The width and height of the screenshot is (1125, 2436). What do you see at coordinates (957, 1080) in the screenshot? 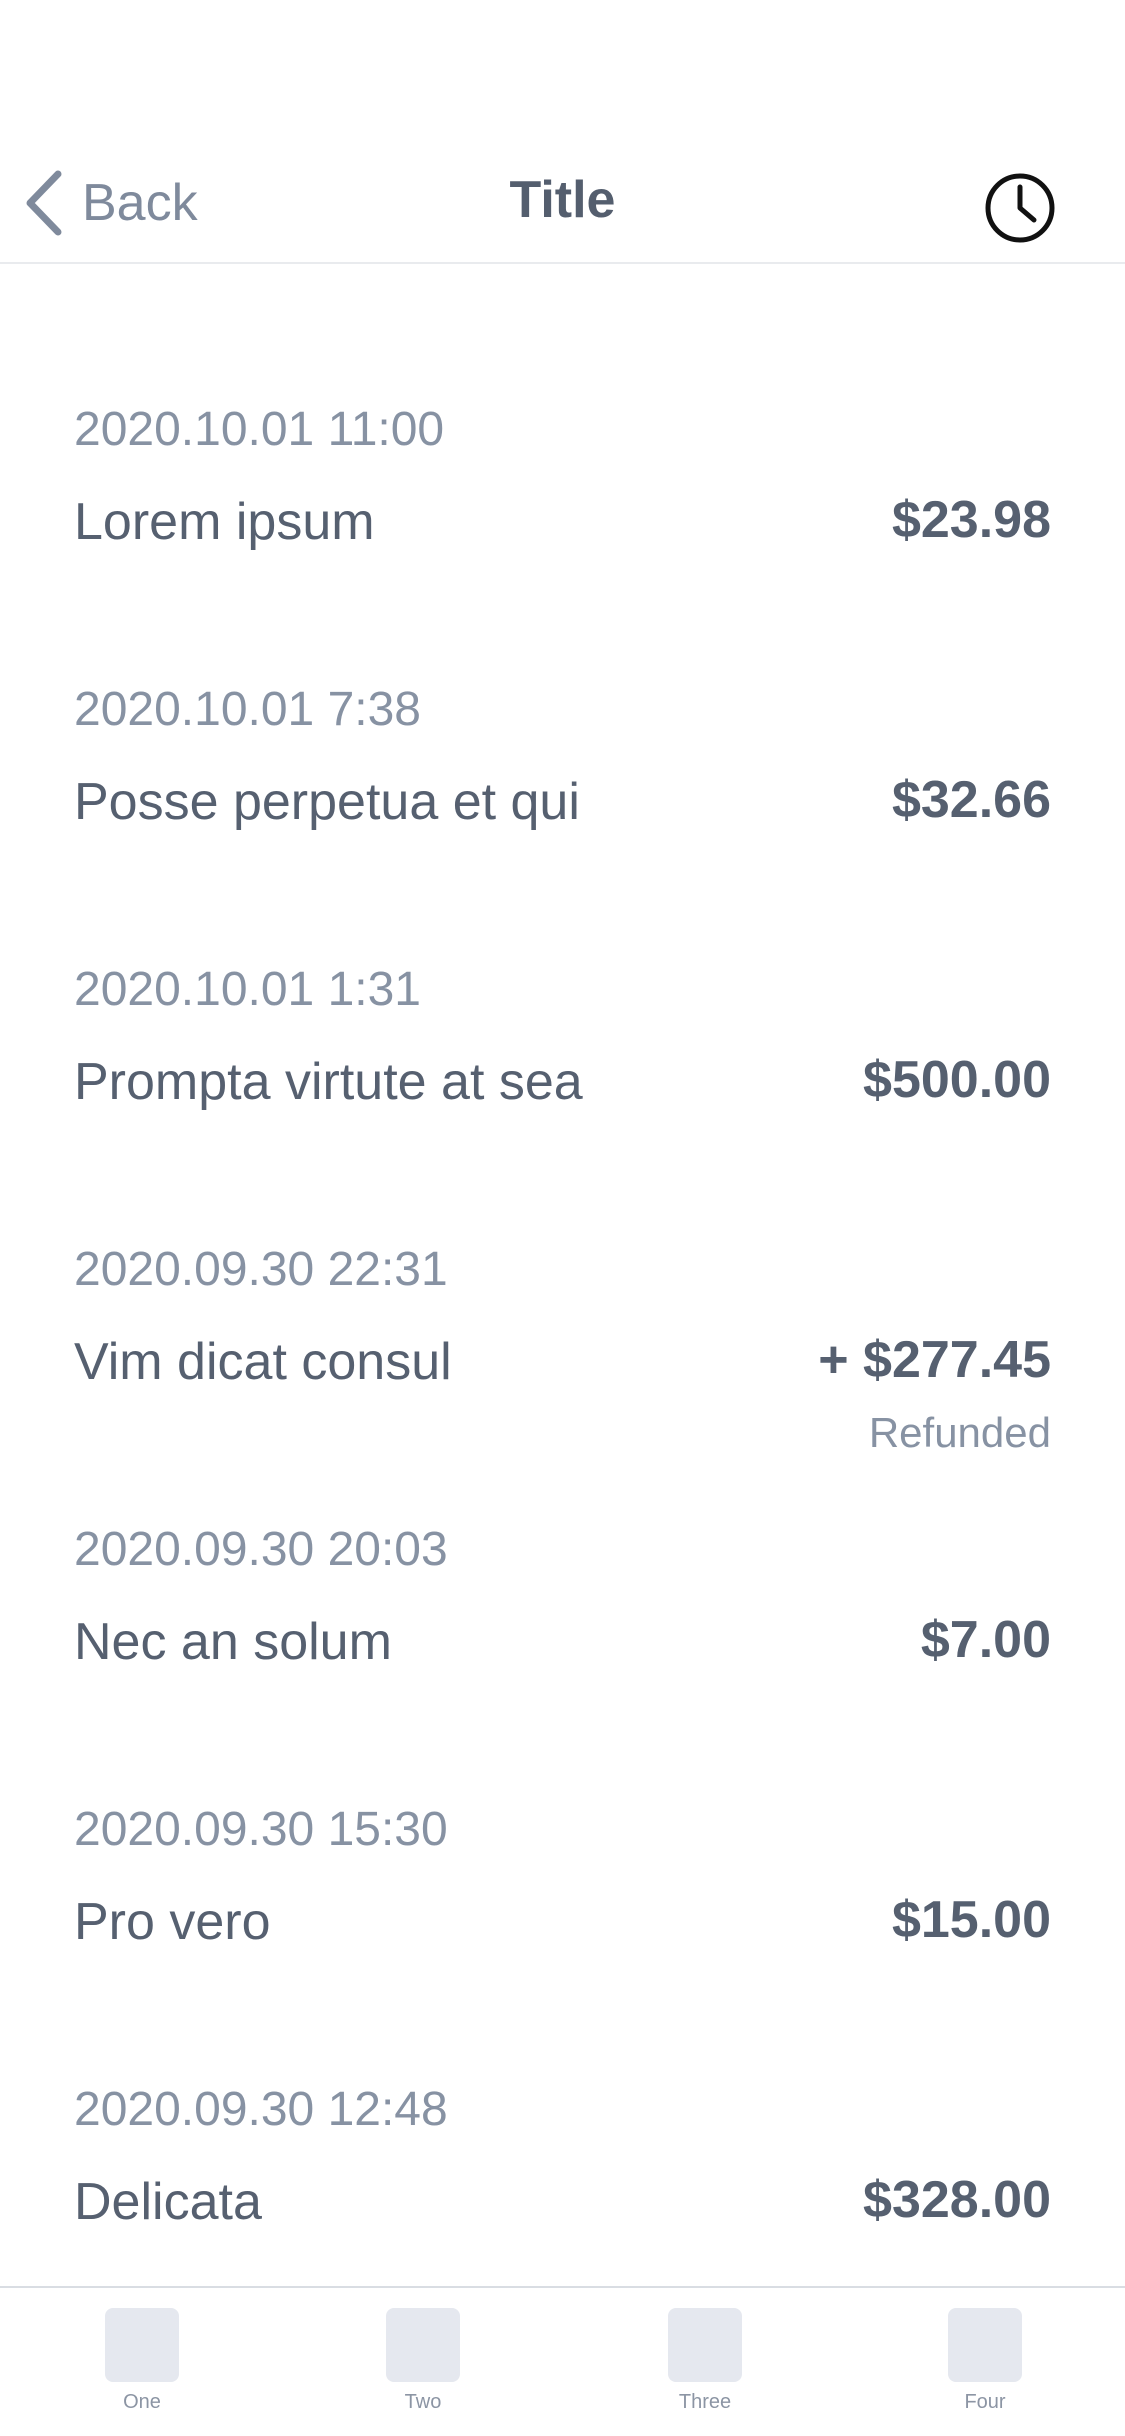
I see `transaction-amount: $500.00` at bounding box center [957, 1080].